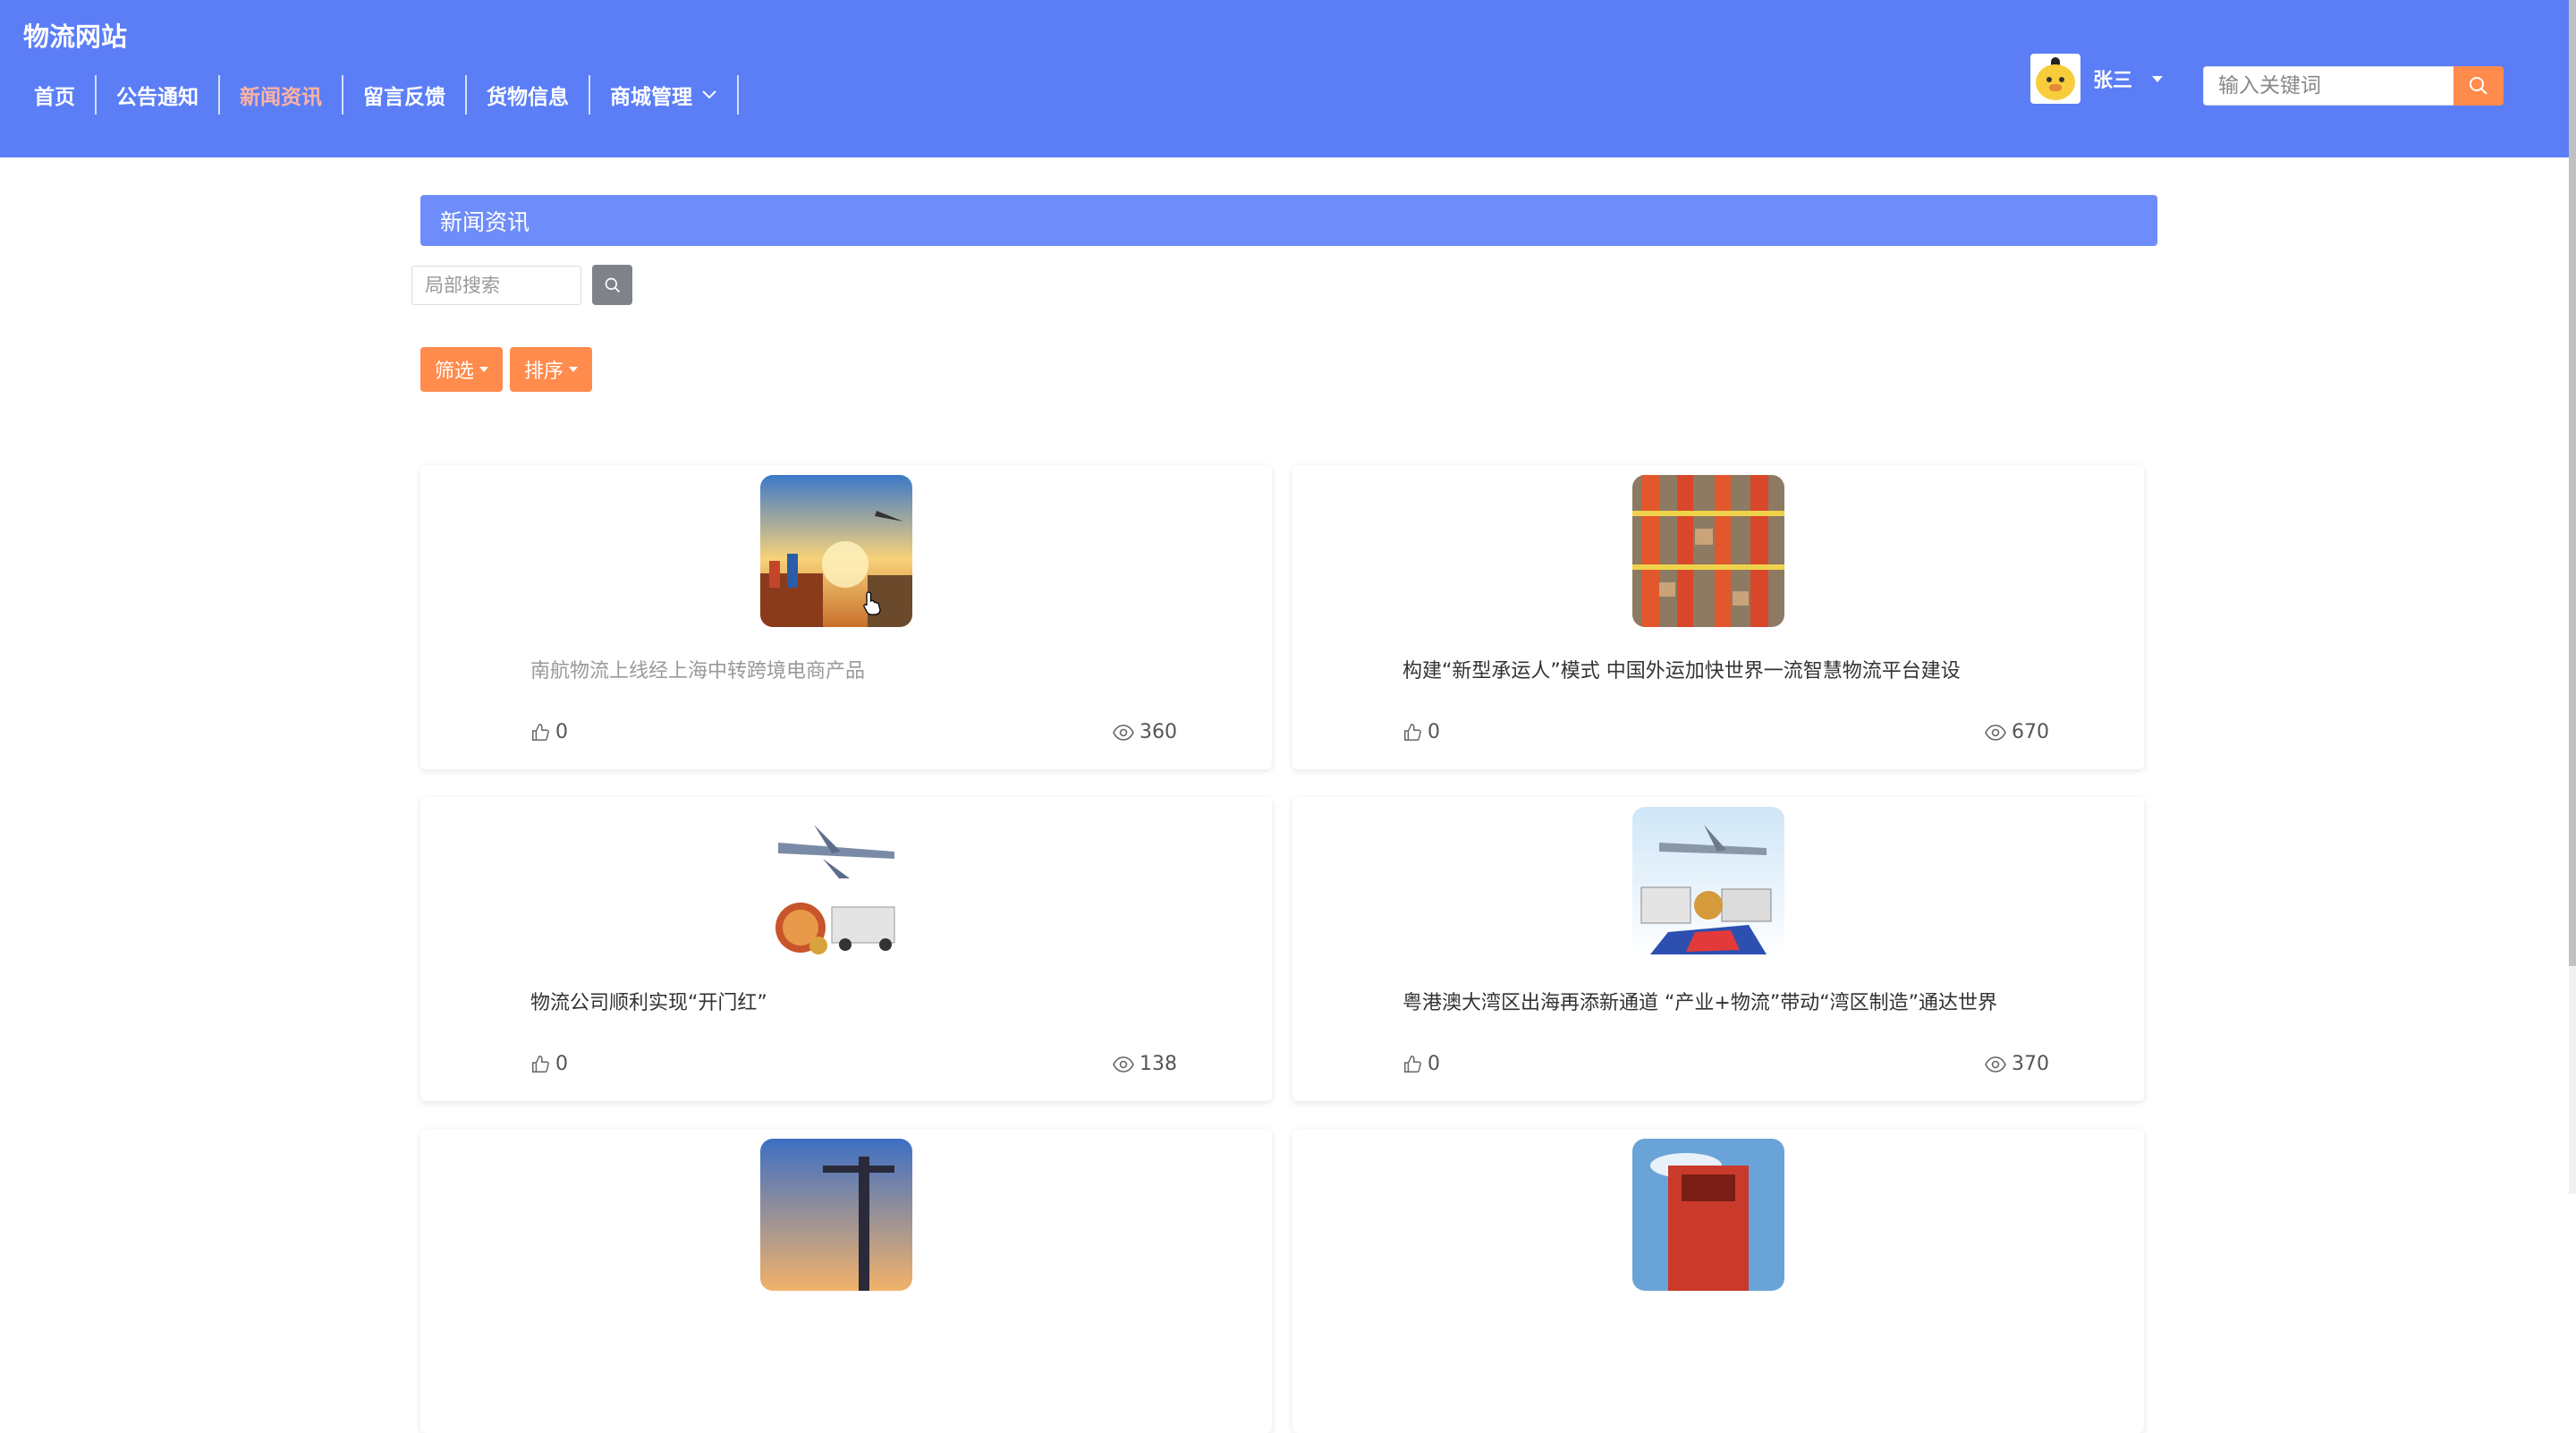  I want to click on nav-item-goods: 货物信息, so click(528, 94).